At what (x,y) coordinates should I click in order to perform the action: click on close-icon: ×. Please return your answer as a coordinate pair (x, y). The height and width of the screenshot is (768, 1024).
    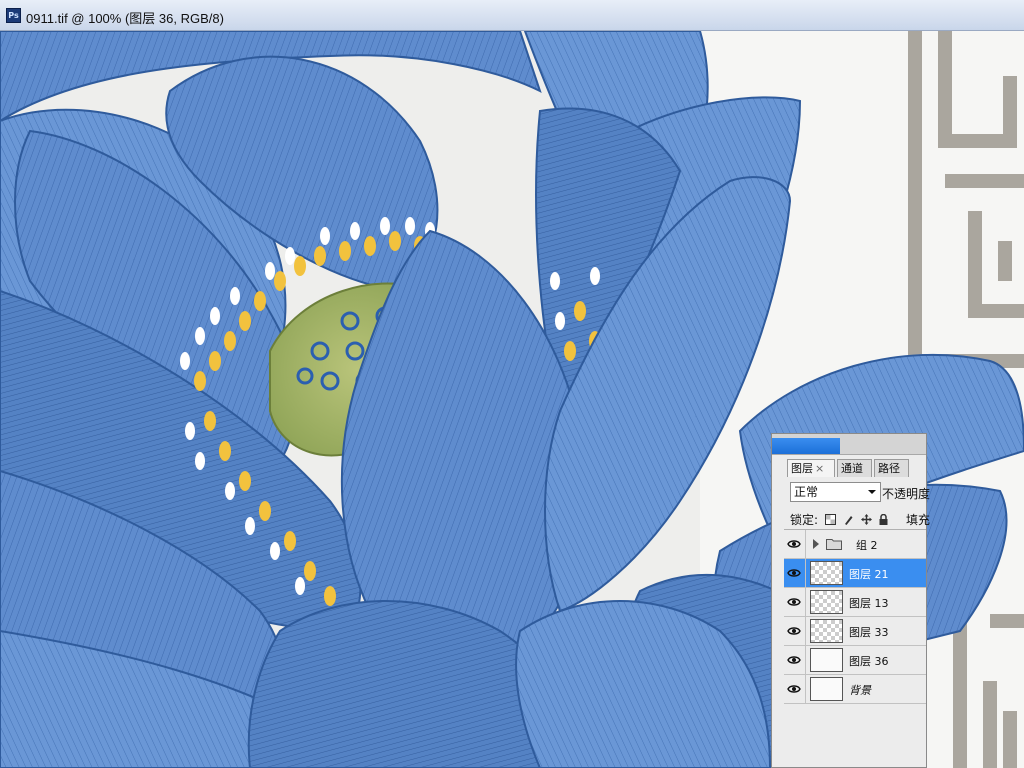
    Looking at the image, I should click on (819, 468).